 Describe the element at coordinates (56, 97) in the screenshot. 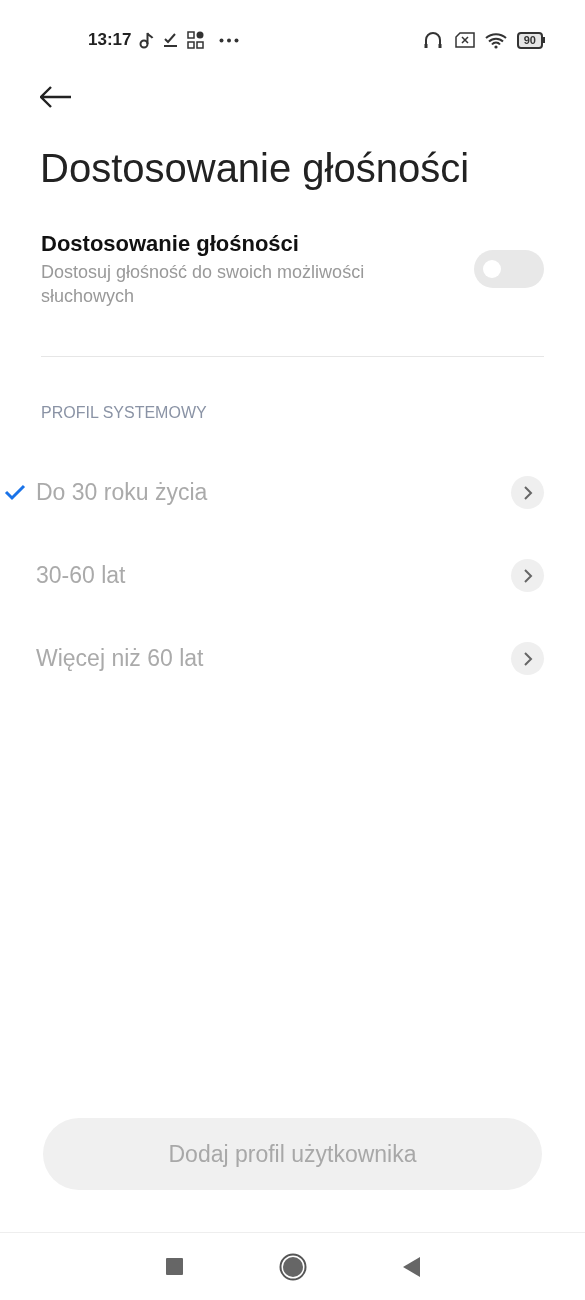

I see `back-arrow-icon` at that location.